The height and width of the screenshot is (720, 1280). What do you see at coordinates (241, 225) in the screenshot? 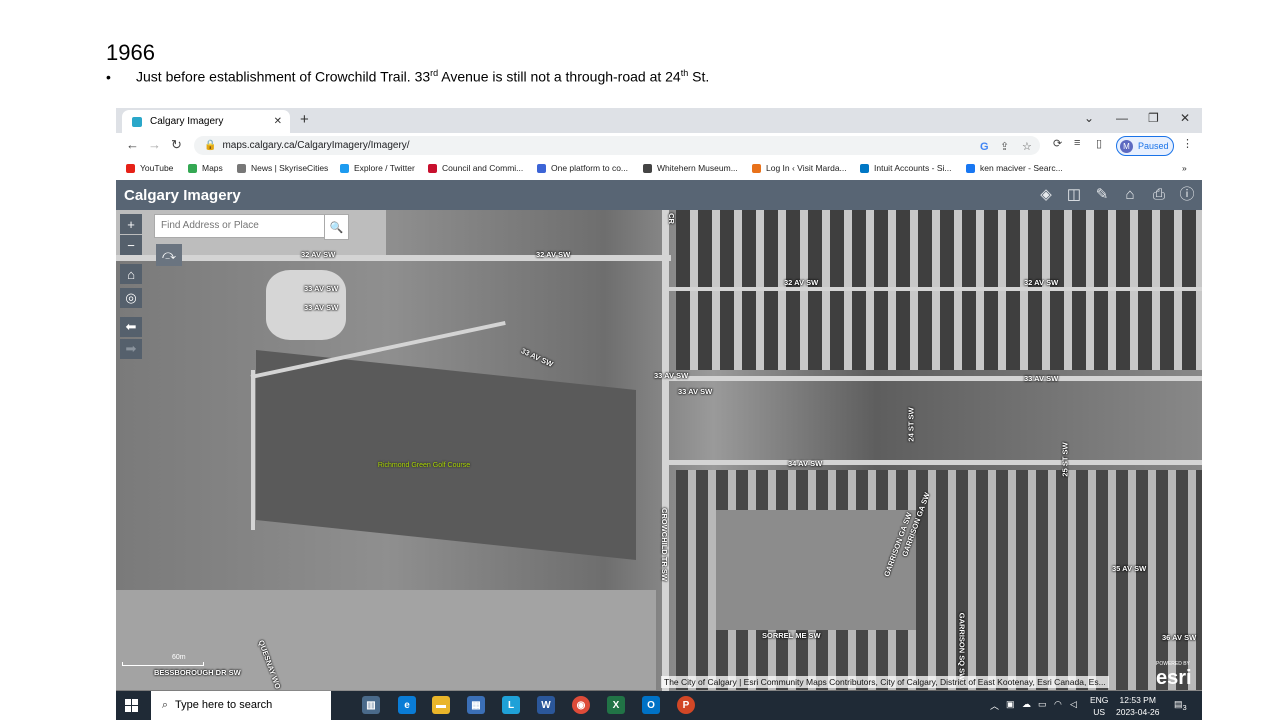
I see `search-input` at bounding box center [241, 225].